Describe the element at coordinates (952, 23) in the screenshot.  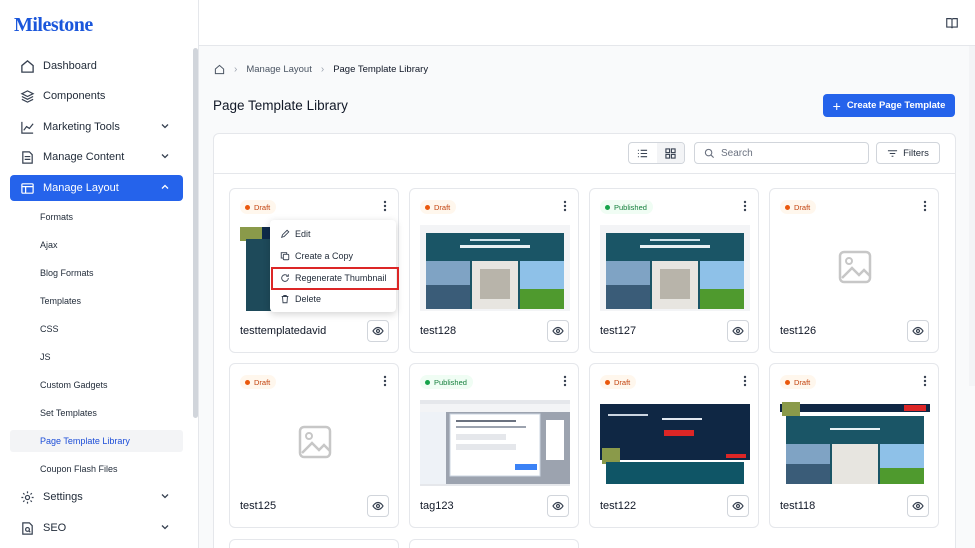
I see `book-icon` at that location.